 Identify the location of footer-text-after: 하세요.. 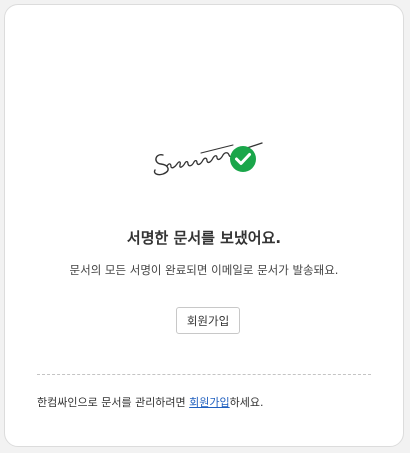
(246, 402).